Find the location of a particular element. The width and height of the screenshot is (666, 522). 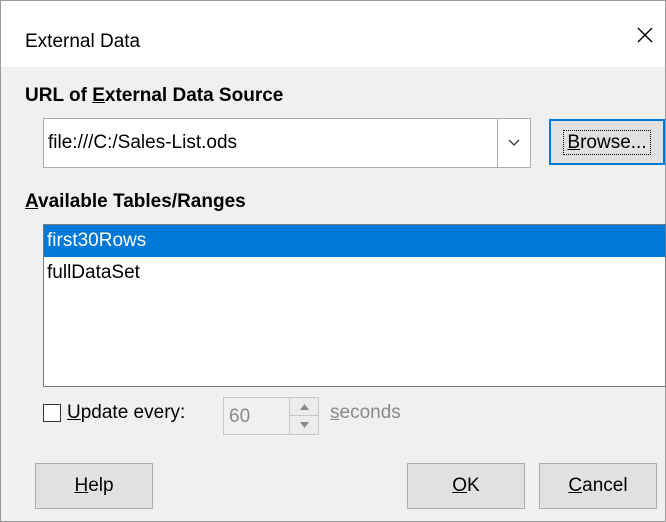

help-button: Help is located at coordinates (94, 486).